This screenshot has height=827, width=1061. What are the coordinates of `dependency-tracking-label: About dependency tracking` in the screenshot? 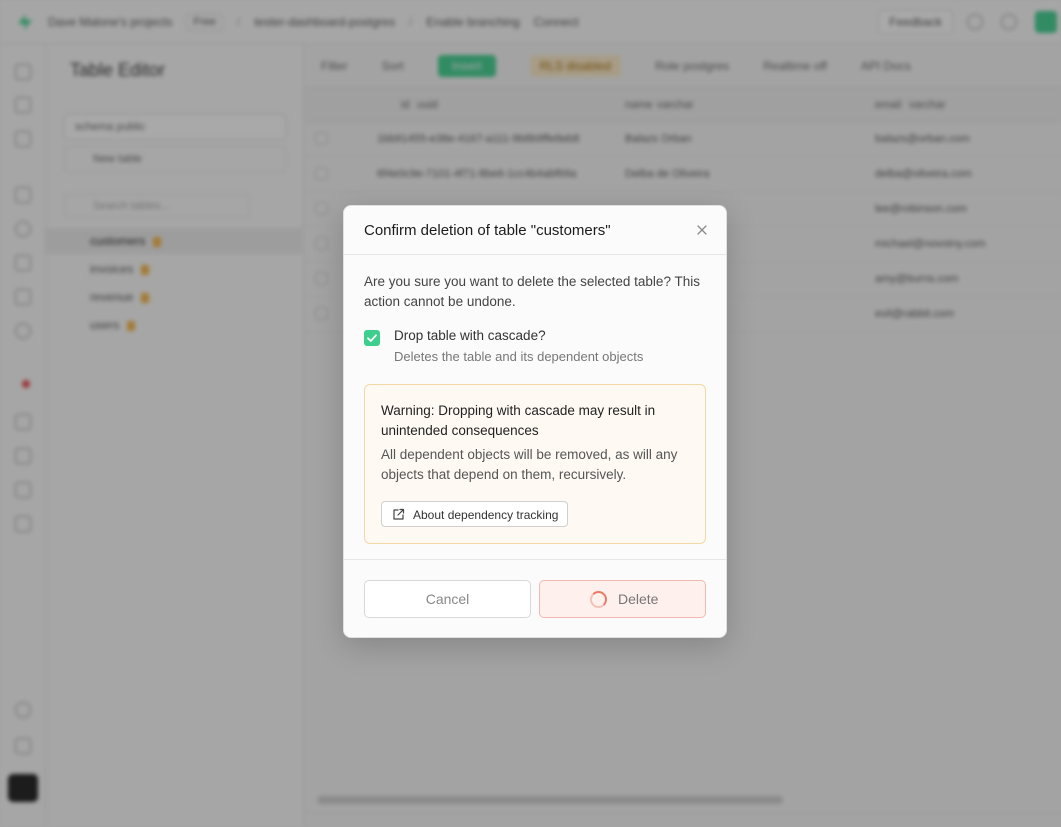 It's located at (486, 515).